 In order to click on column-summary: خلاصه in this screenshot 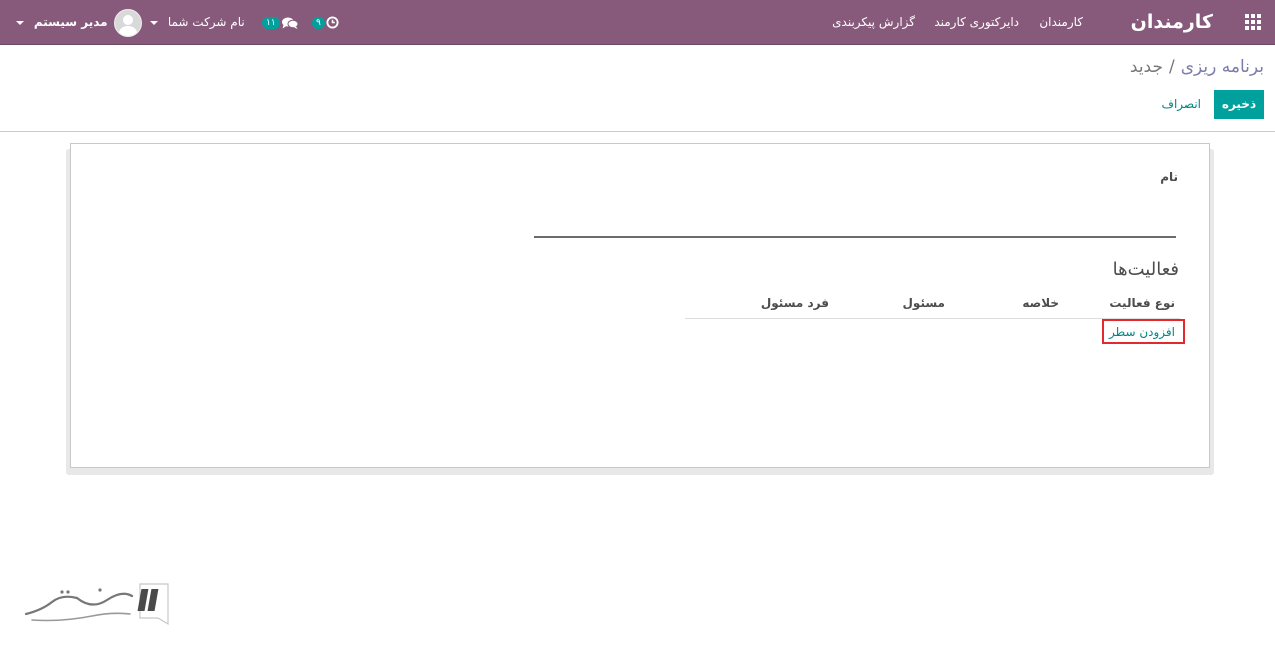, I will do `click(1040, 303)`.